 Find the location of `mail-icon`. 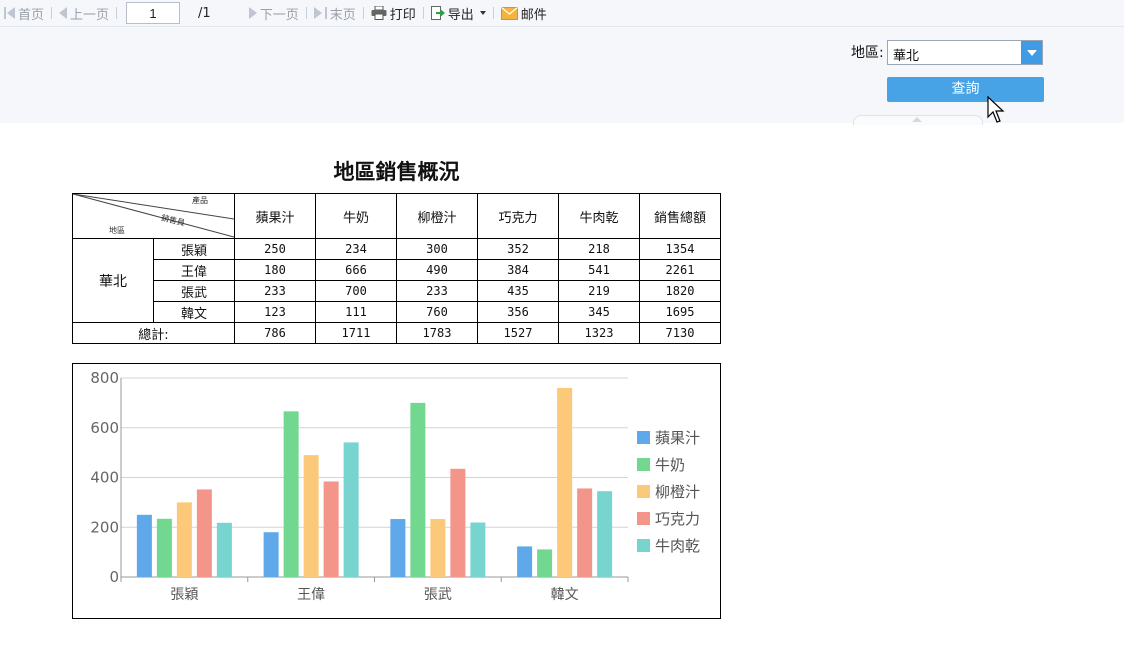

mail-icon is located at coordinates (509, 13).